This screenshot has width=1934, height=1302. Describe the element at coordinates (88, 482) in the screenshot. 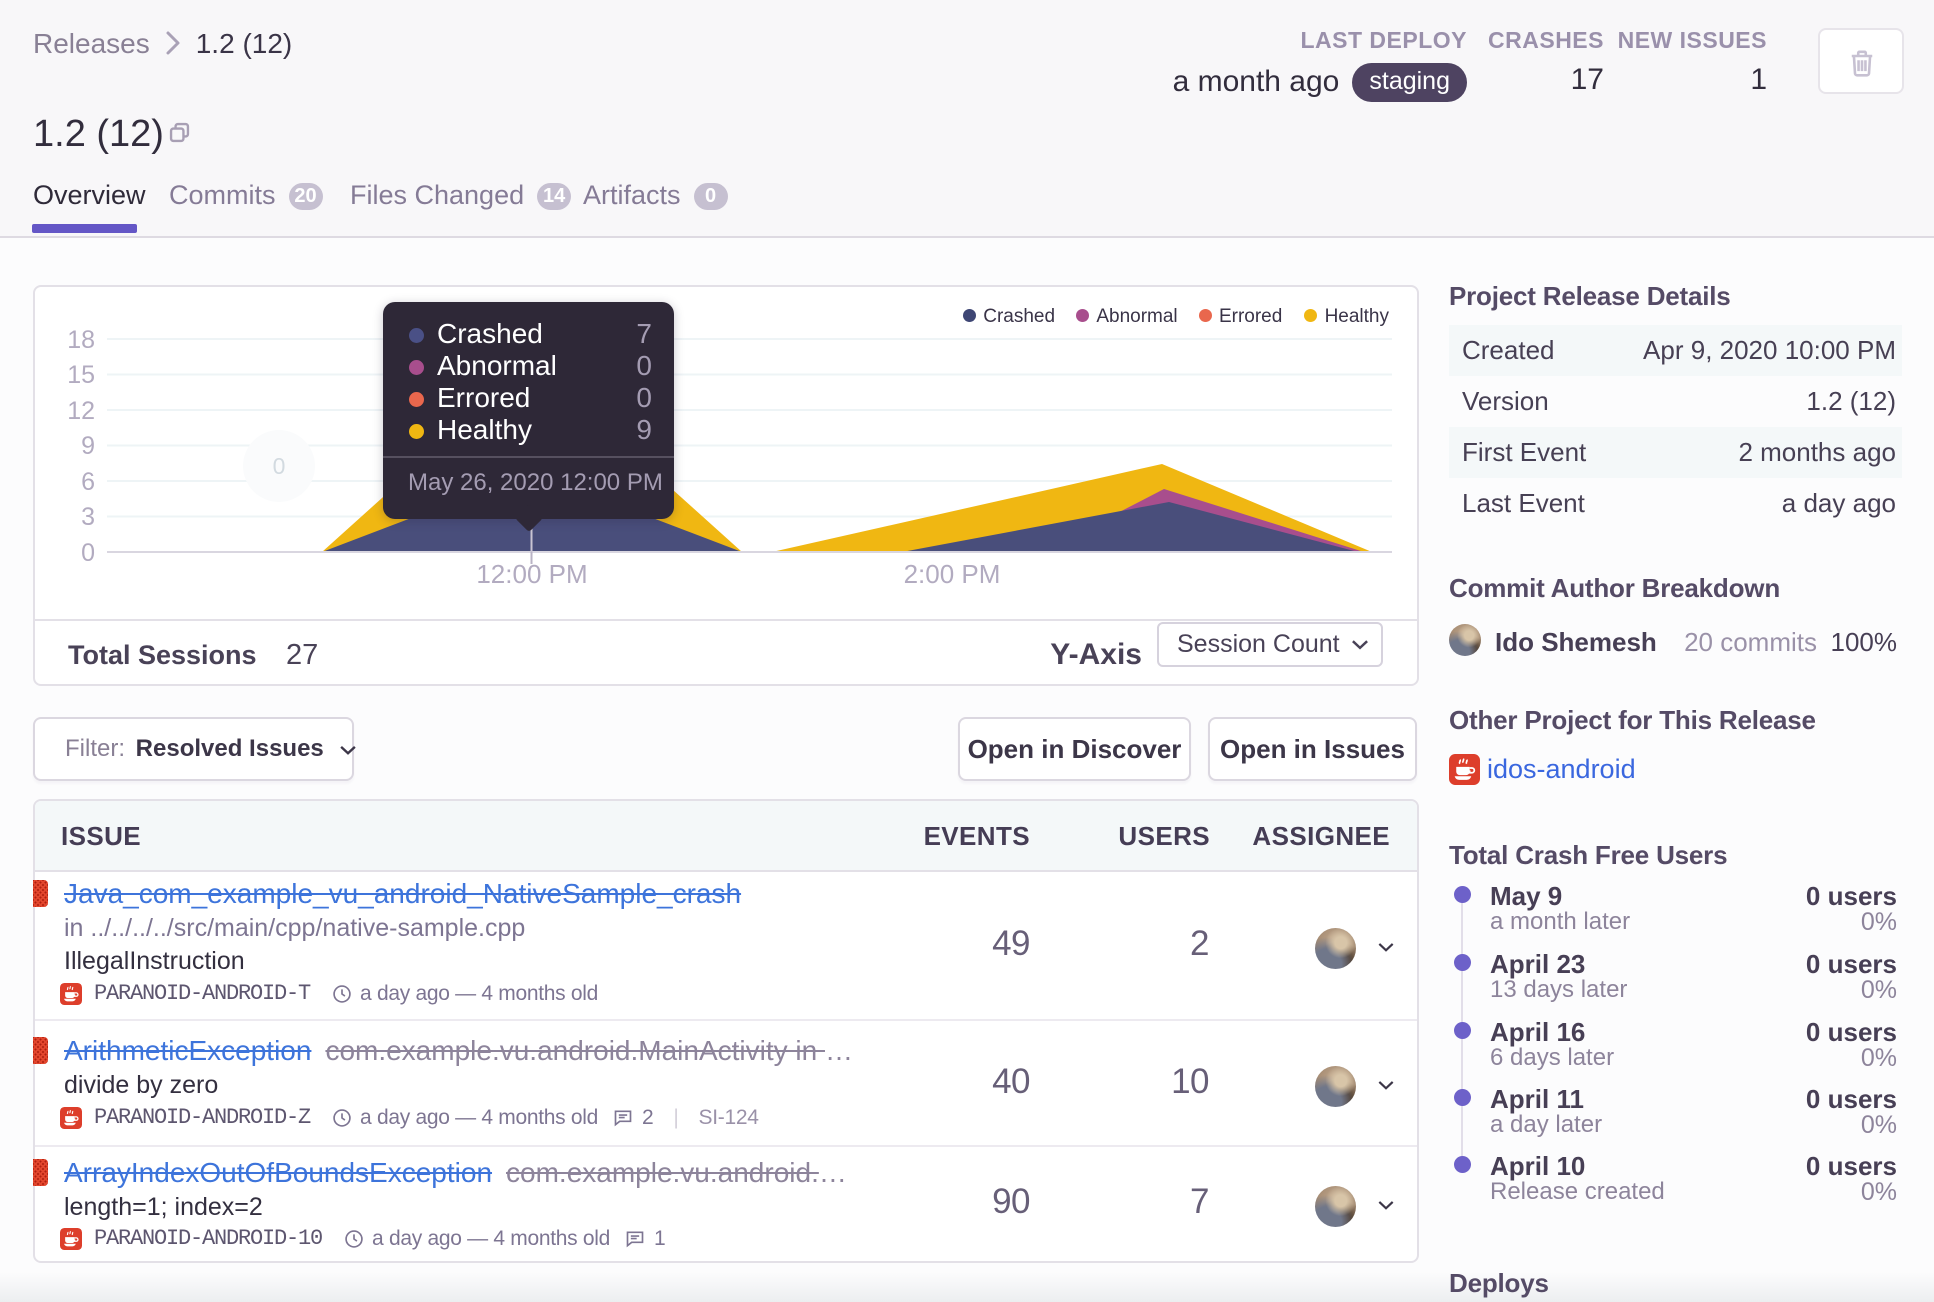

I see `svg-text: 6` at that location.